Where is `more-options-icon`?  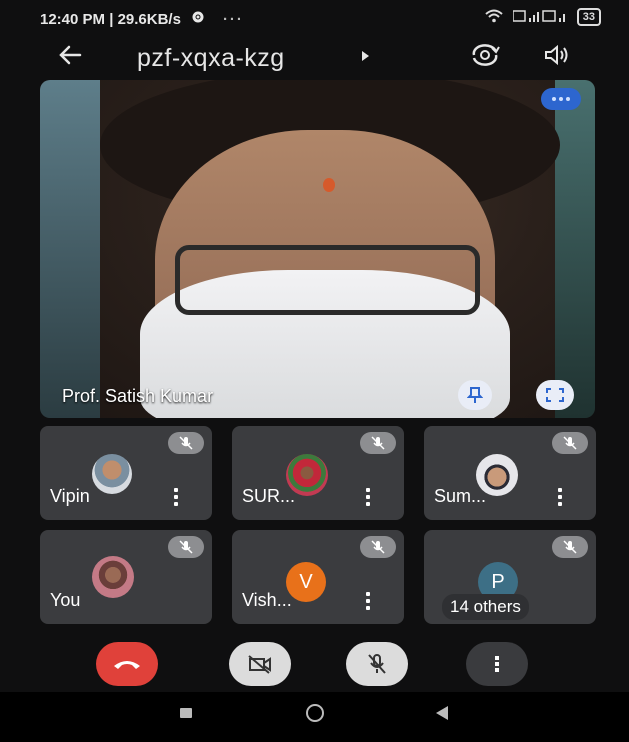
more-options-icon is located at coordinates (561, 99).